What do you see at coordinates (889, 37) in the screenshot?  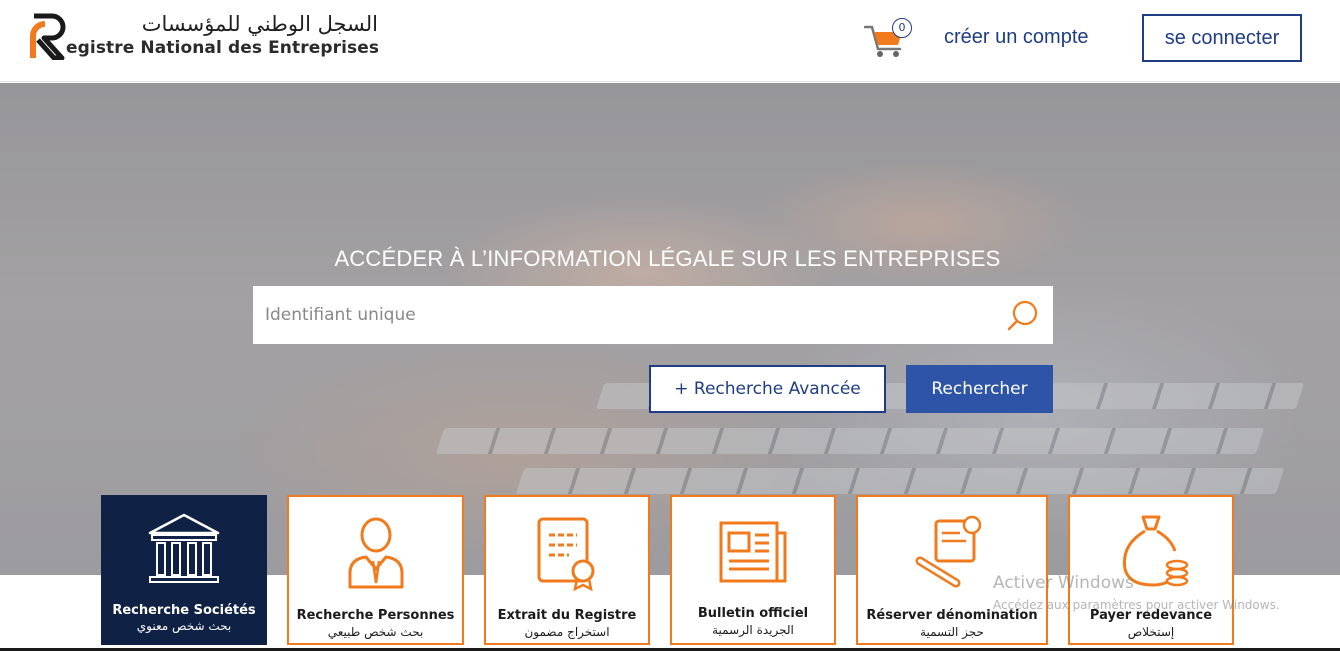 I see `shopping-cart-button: 0` at bounding box center [889, 37].